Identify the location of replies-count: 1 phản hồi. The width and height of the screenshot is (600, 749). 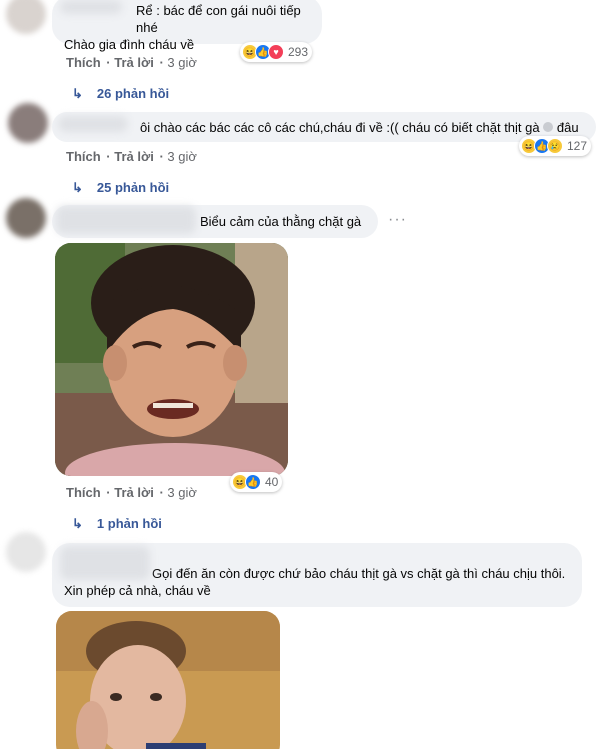
(129, 523).